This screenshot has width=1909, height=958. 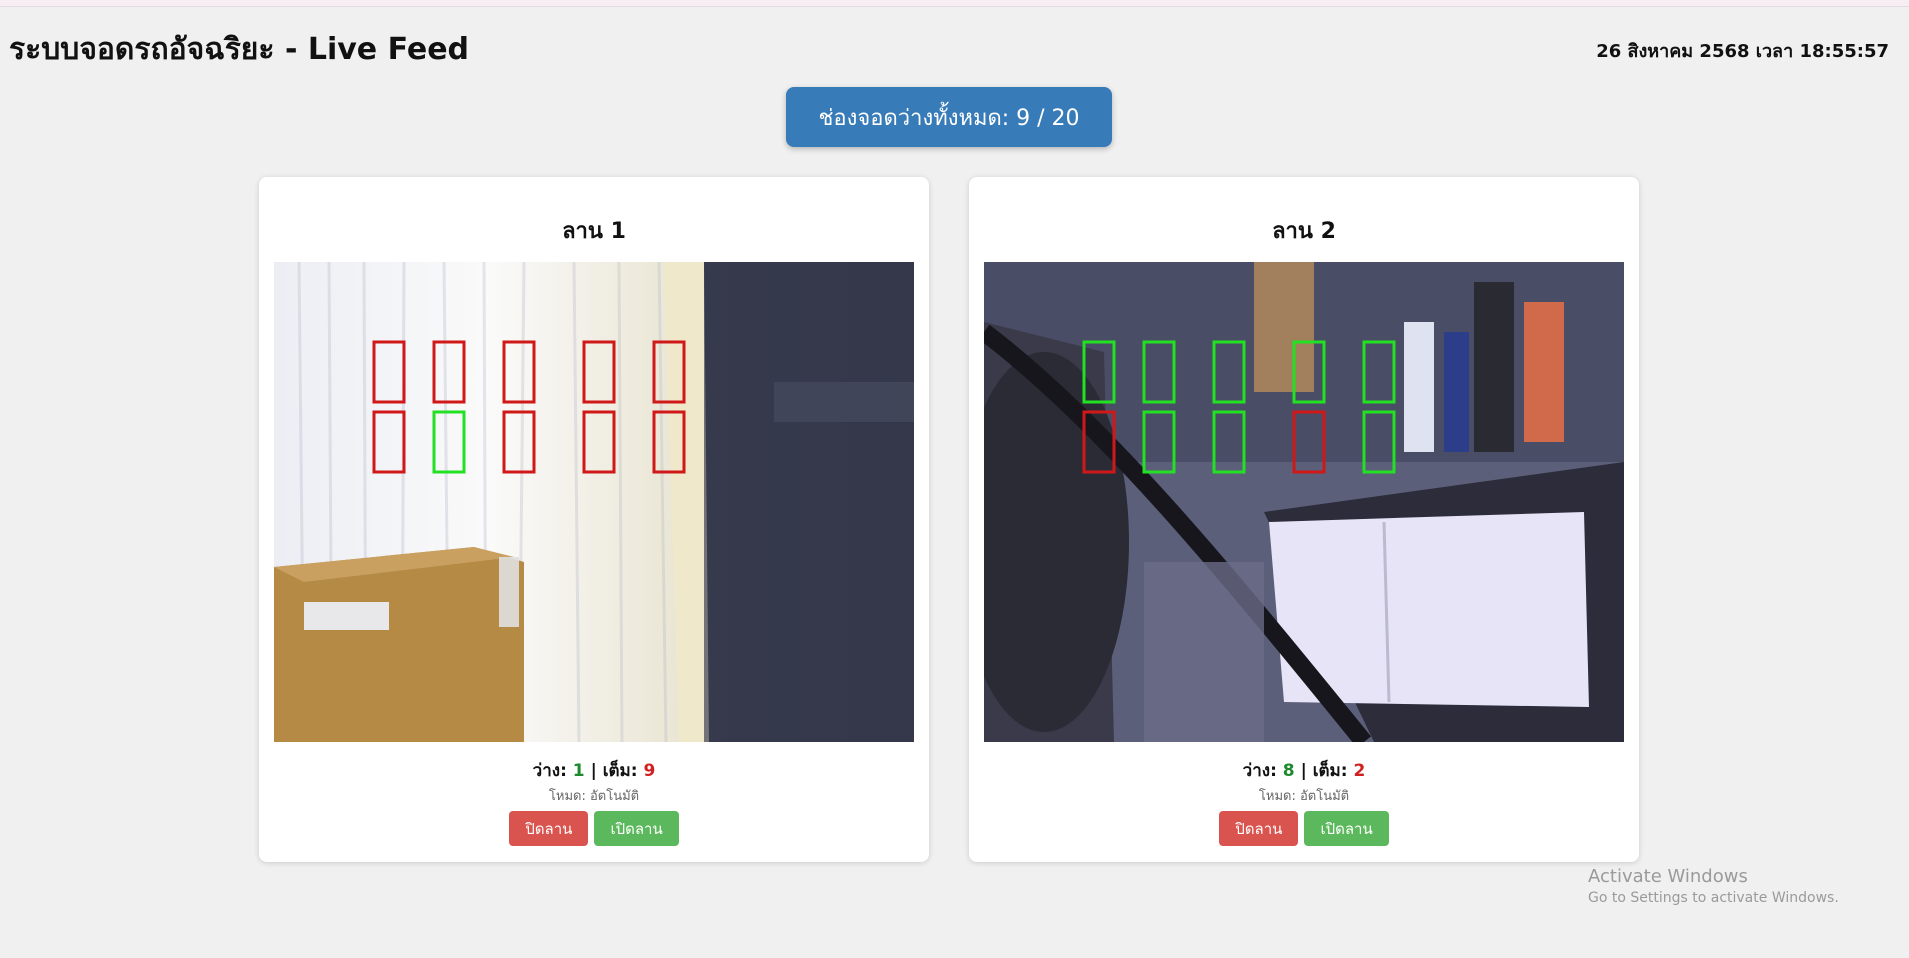 I want to click on parking-slot-4-free, so click(x=1309, y=372).